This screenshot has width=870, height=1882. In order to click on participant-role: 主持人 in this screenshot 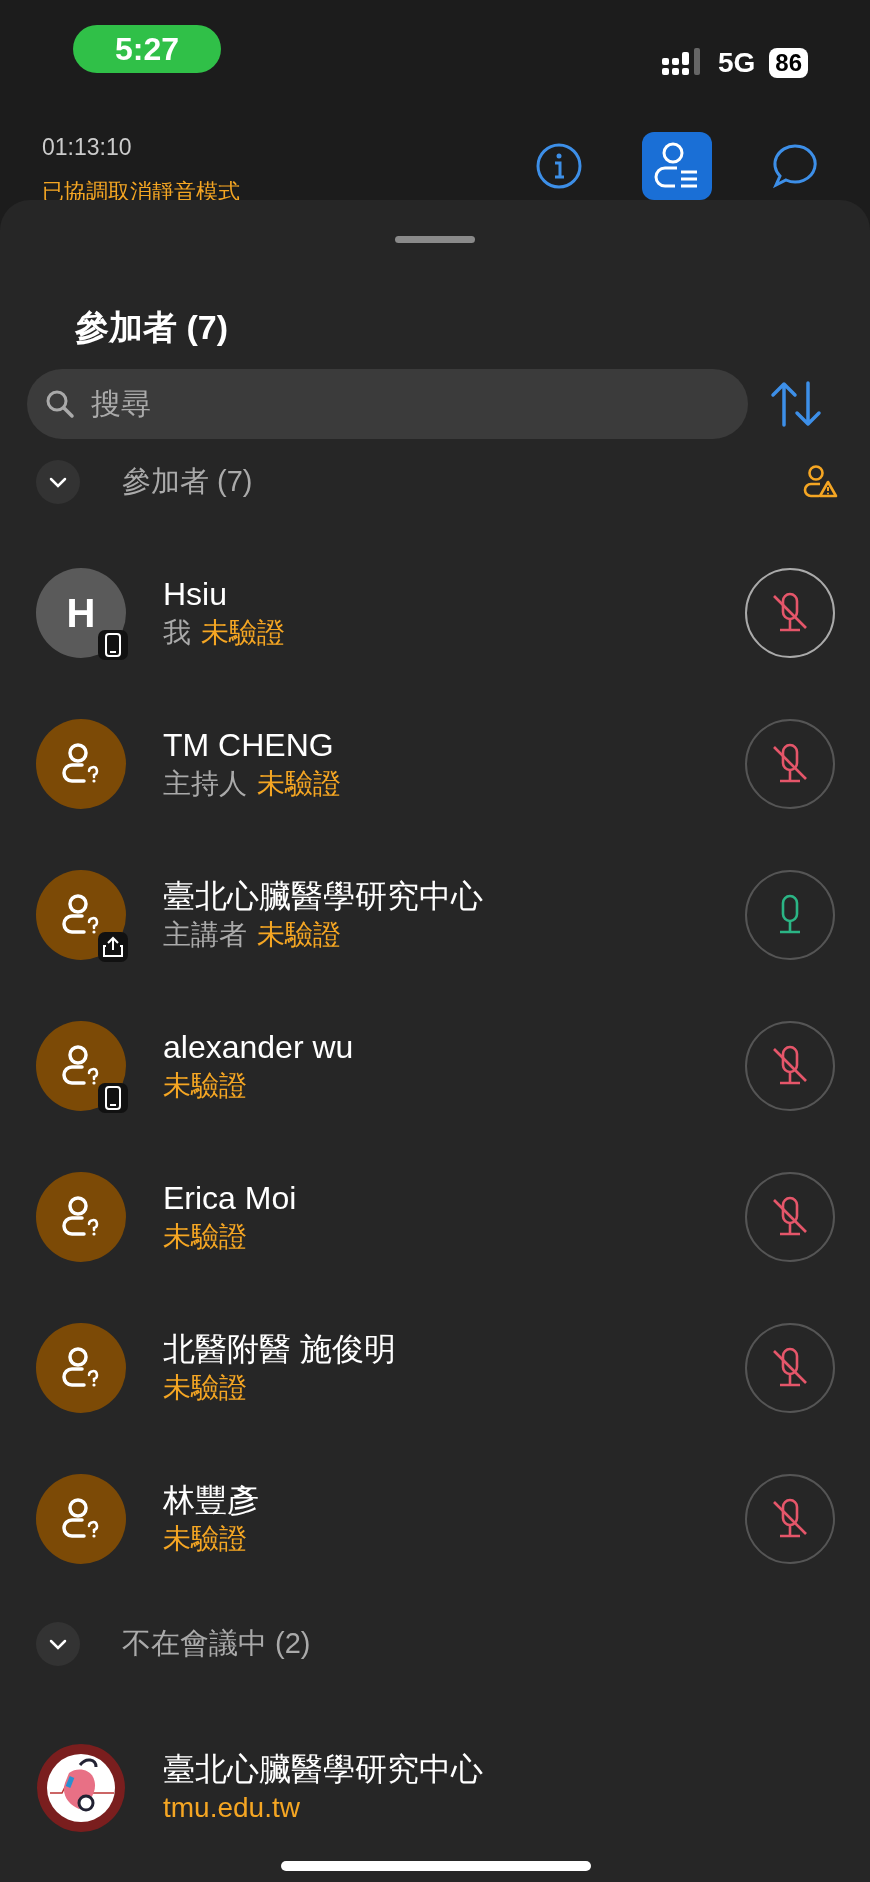, I will do `click(205, 784)`.